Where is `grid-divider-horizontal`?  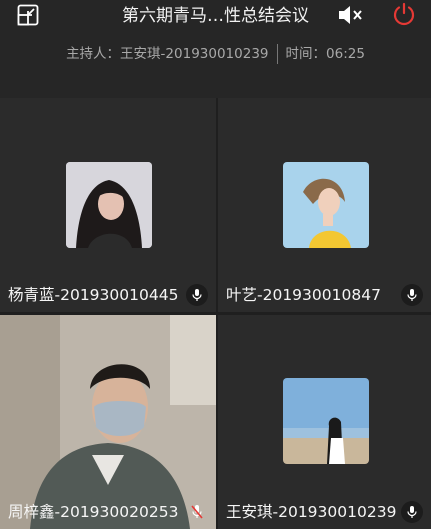 grid-divider-horizontal is located at coordinates (215, 313).